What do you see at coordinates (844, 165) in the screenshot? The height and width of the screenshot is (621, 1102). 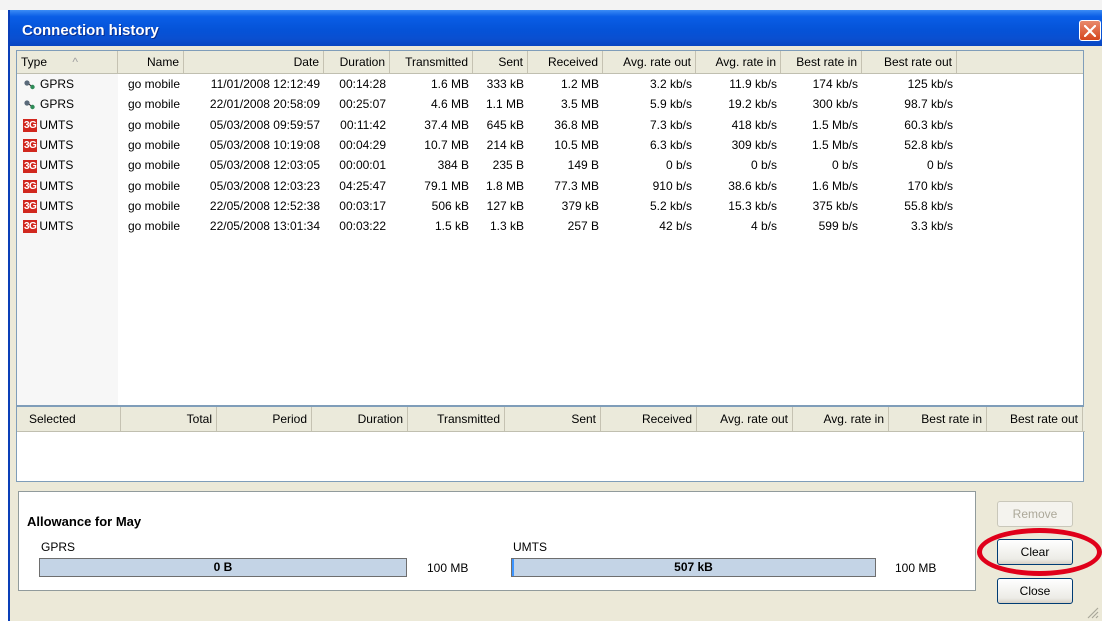 I see `cell-best-in: 0 b/s` at bounding box center [844, 165].